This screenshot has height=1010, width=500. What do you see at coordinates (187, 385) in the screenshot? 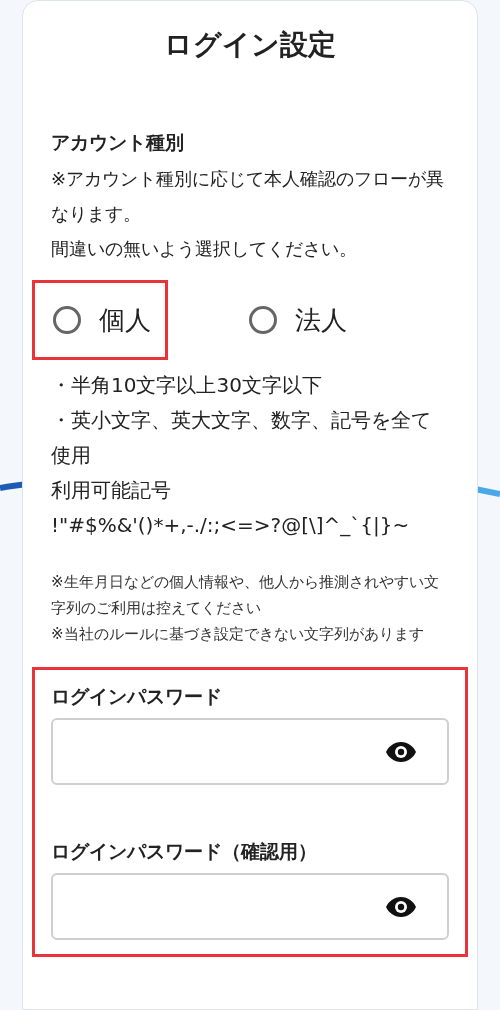
I see `rule-text: ・半角10文字以上30文字以下` at bounding box center [187, 385].